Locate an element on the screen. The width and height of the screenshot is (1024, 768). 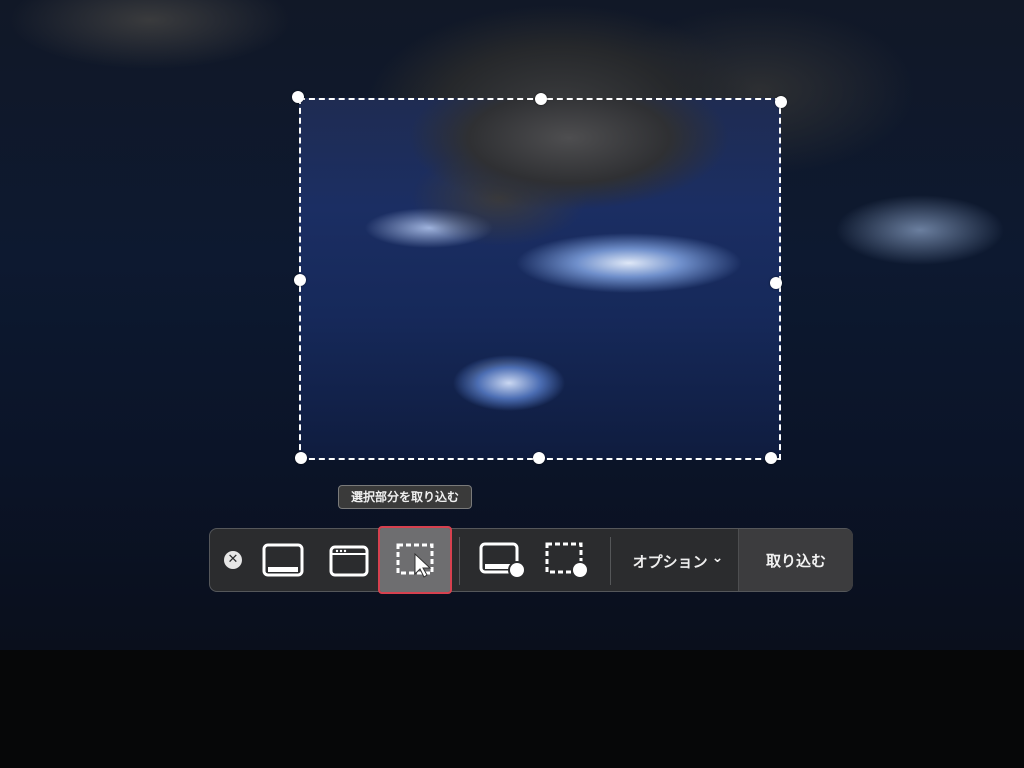
close-icon: ✕ is located at coordinates (233, 559).